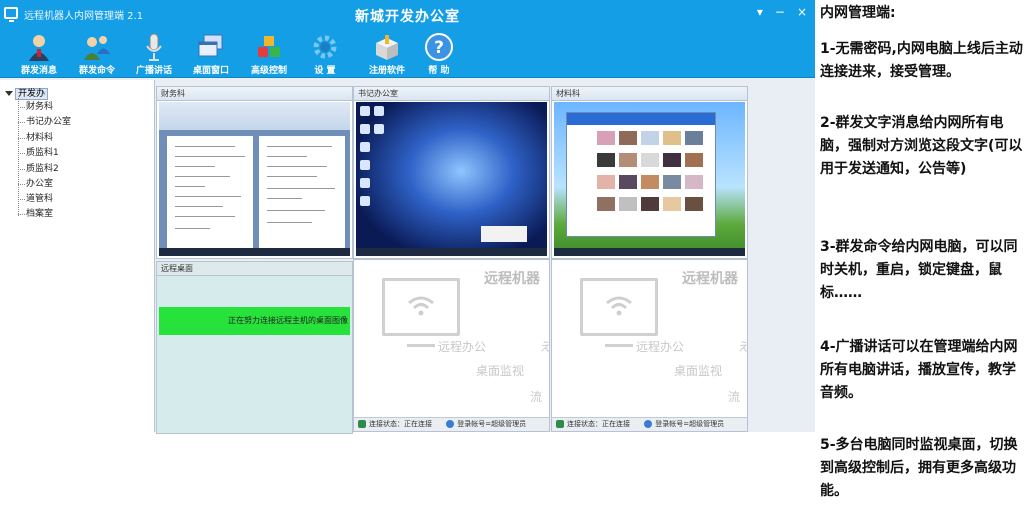 The height and width of the screenshot is (512, 1030). I want to click on help-icon: ?, so click(439, 47).